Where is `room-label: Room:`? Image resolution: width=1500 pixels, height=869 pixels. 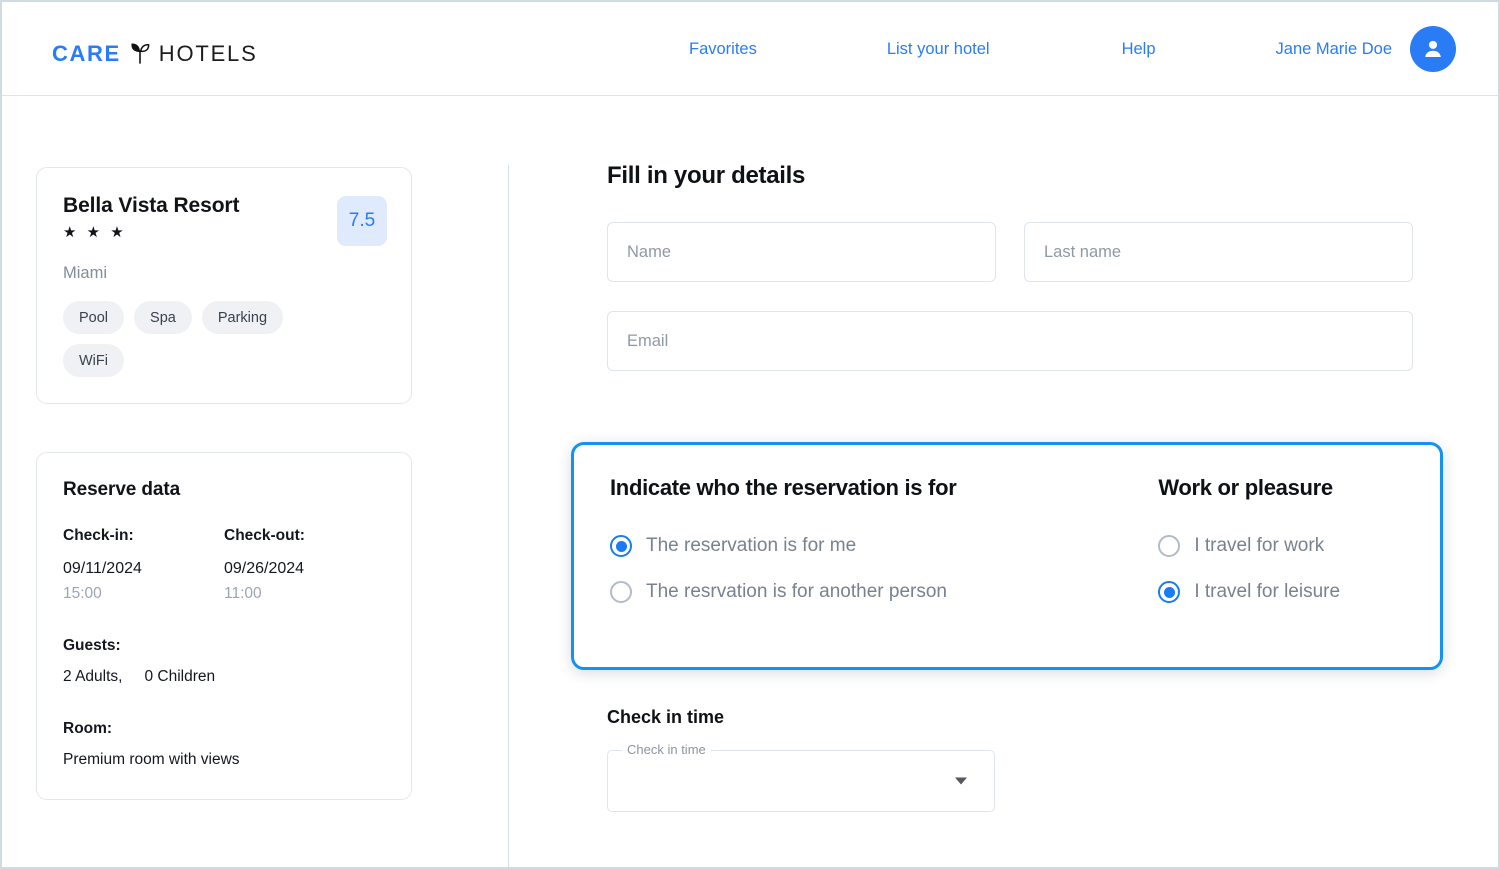 room-label: Room: is located at coordinates (88, 728).